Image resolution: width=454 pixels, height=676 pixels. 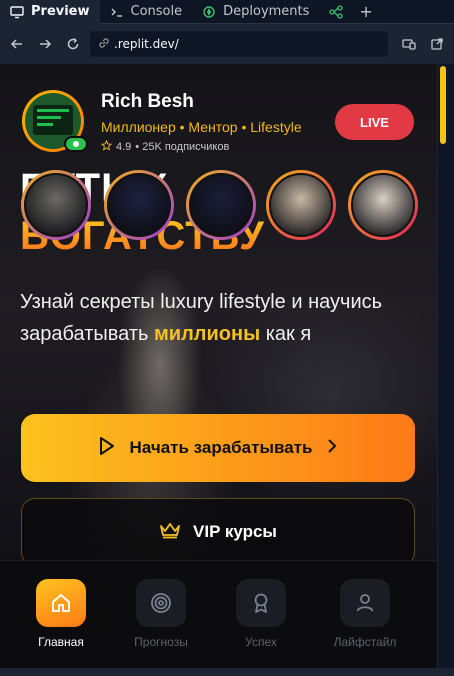 What do you see at coordinates (266, 11) in the screenshot?
I see `tab-label: Deployments` at bounding box center [266, 11].